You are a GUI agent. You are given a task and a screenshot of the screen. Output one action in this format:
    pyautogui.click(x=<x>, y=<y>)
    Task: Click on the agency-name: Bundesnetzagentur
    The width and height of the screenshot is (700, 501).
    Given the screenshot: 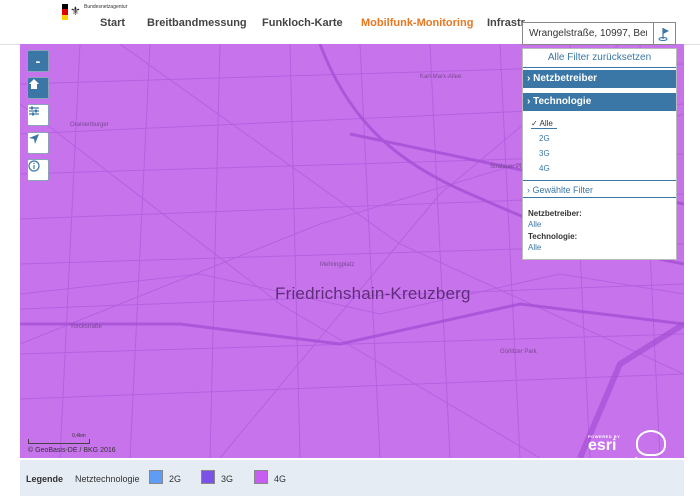 What is the action you would take?
    pyautogui.click(x=106, y=7)
    